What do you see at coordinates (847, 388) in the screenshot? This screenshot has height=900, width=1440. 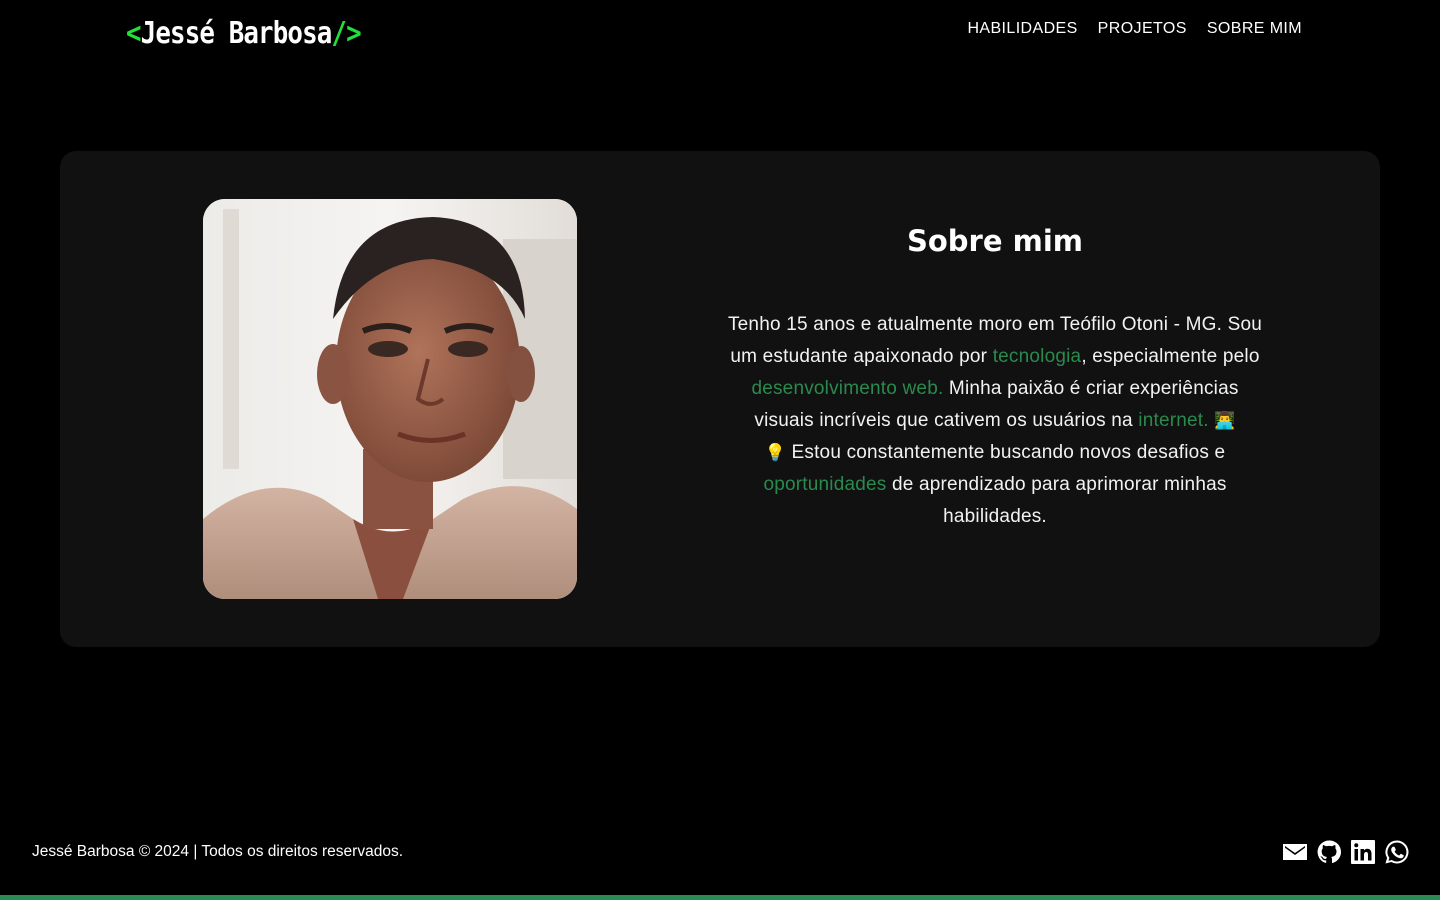 I see `highlight-desenvolvimento-web: desenvolvimento web.` at bounding box center [847, 388].